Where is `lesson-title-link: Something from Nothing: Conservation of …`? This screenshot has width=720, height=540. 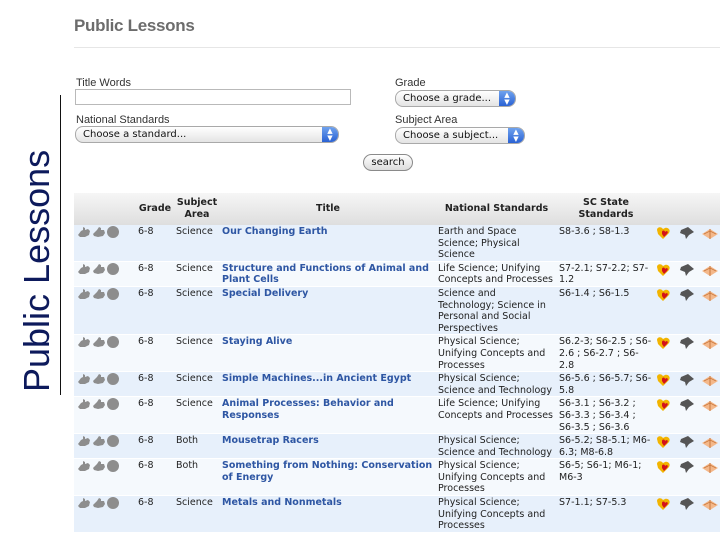
lesson-title-link: Something from Nothing: Conservation of … is located at coordinates (328, 477).